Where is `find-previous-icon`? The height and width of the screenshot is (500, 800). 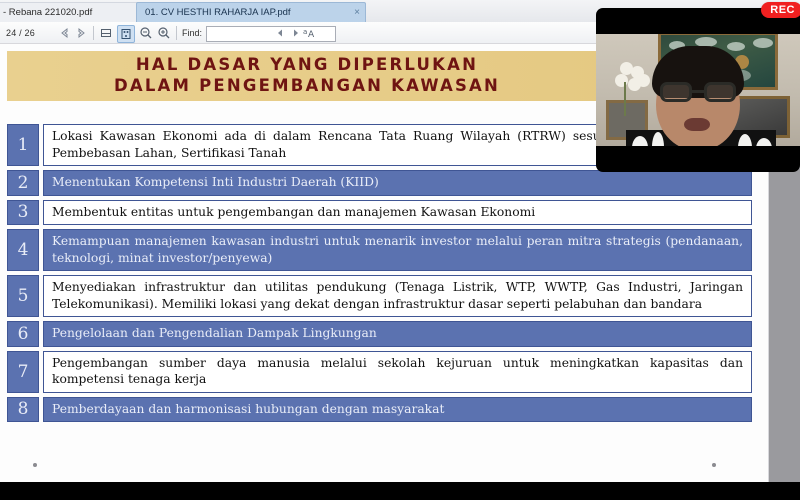
find-previous-icon is located at coordinates (280, 33).